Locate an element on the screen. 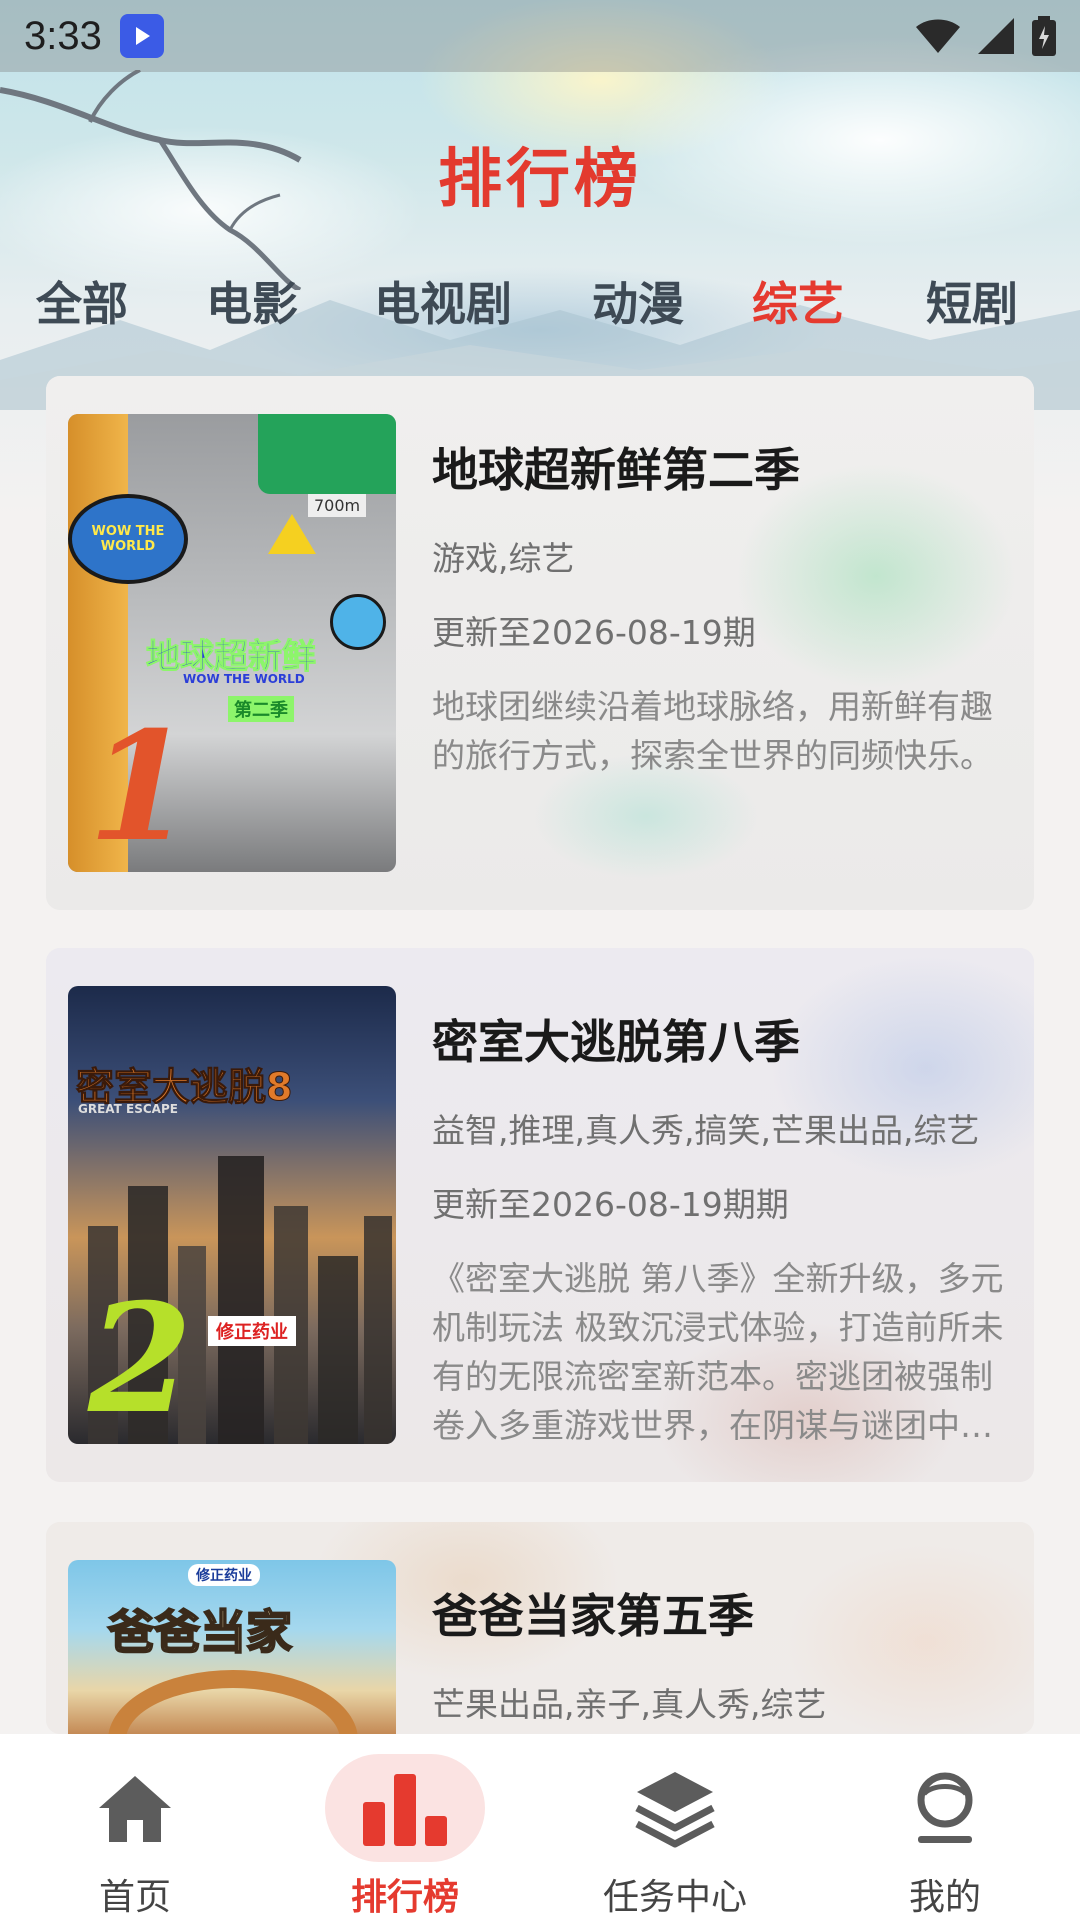 The width and height of the screenshot is (1080, 1920). page-title: 排行榜 is located at coordinates (540, 180).